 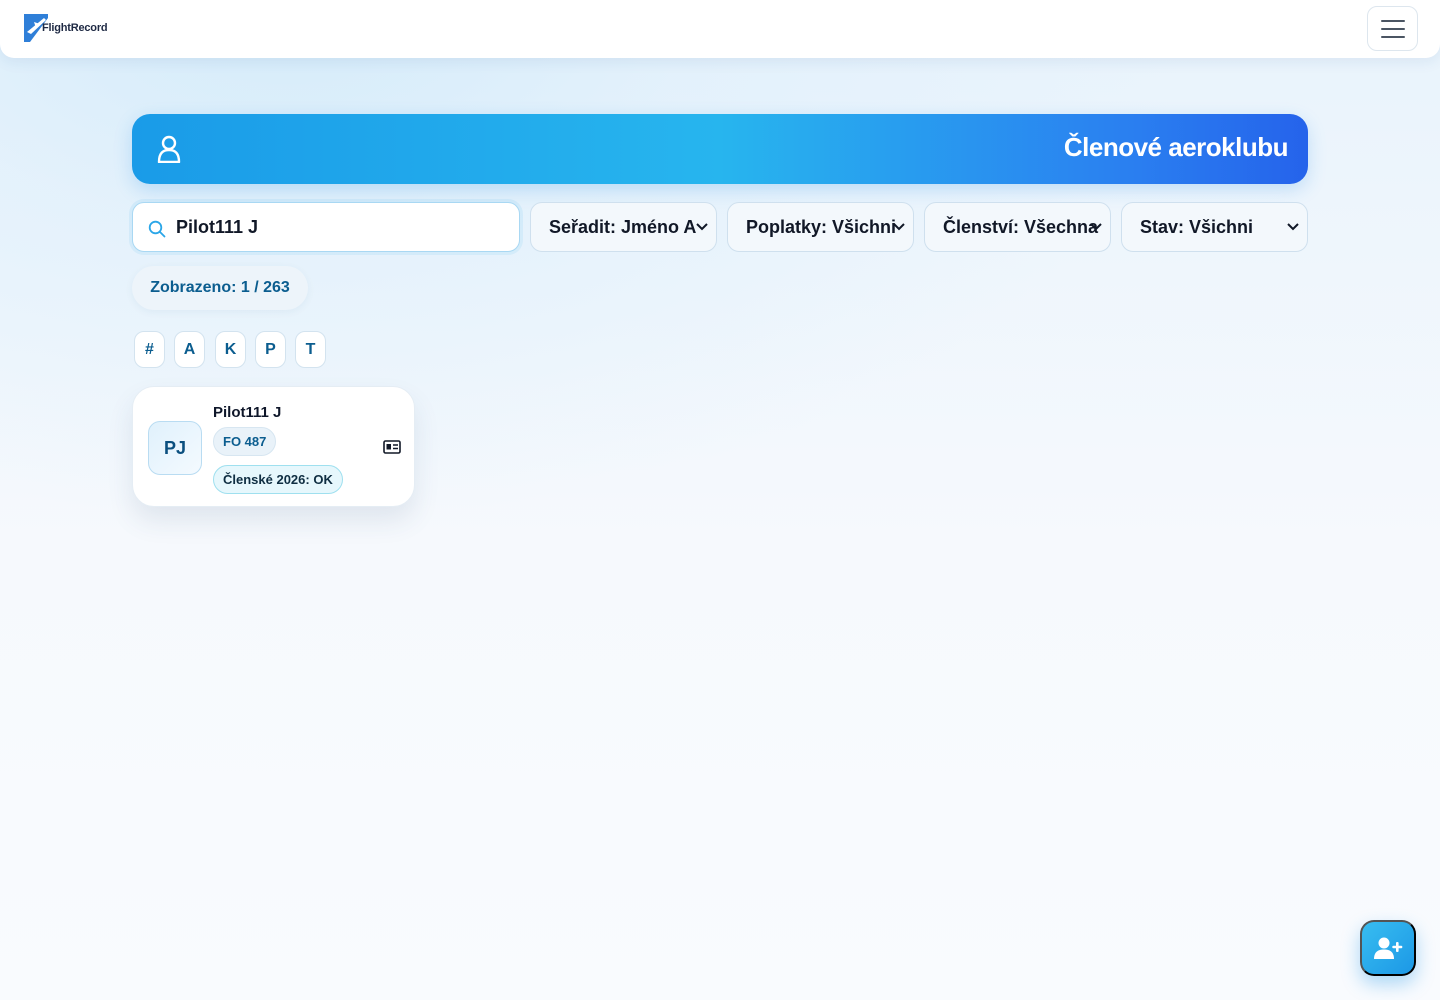 I want to click on search-input, so click(x=341, y=227).